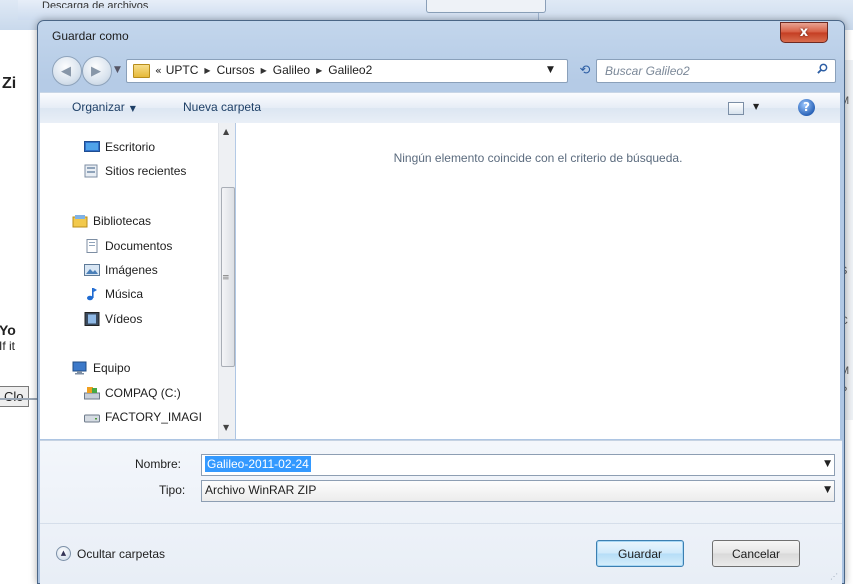 This screenshot has height=584, width=853. What do you see at coordinates (112, 368) in the screenshot?
I see `nav-item-label: Equipo` at bounding box center [112, 368].